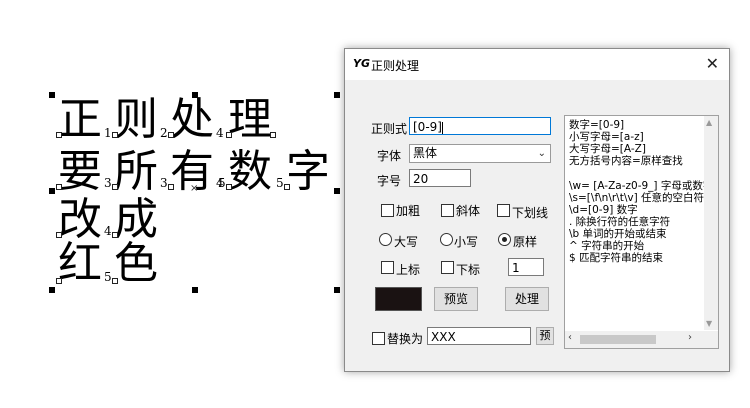 Image resolution: width=750 pixels, height=408 pixels. What do you see at coordinates (406, 242) in the screenshot?
I see `upper-label: 大写` at bounding box center [406, 242].